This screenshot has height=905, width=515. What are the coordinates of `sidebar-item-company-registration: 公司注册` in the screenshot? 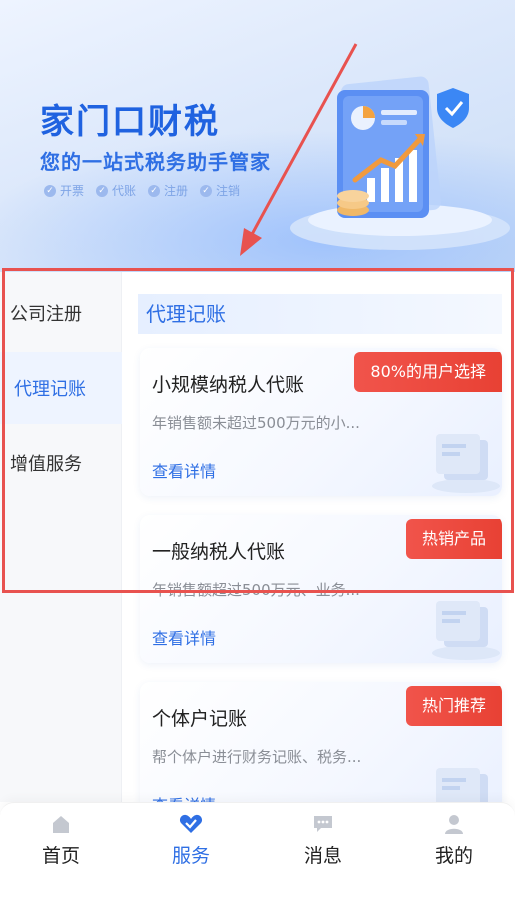 It's located at (61, 313).